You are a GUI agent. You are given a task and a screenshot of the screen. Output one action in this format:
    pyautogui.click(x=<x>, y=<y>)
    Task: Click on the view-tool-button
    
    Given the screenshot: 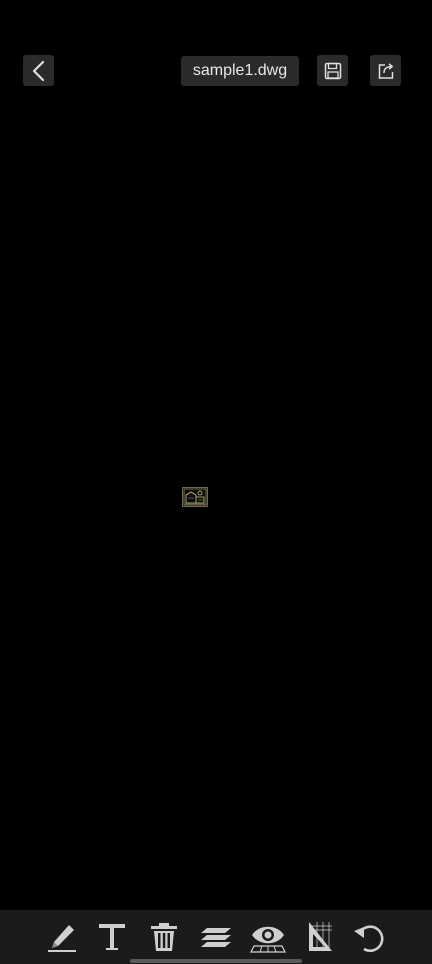 What is the action you would take?
    pyautogui.click(x=268, y=937)
    